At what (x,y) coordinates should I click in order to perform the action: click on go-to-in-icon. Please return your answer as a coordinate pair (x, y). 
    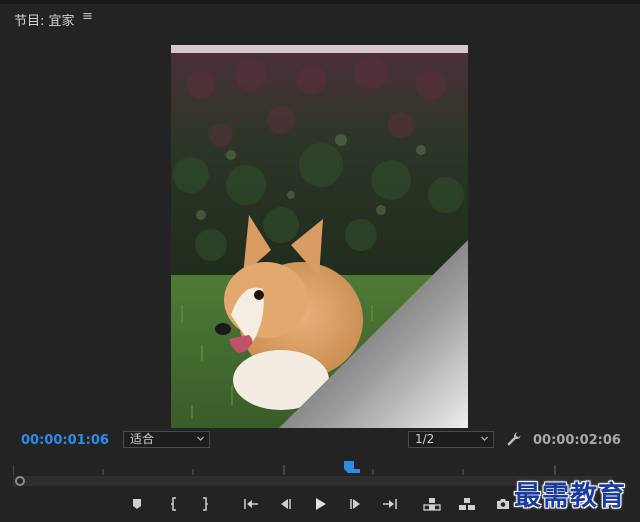
    Looking at the image, I should click on (251, 504).